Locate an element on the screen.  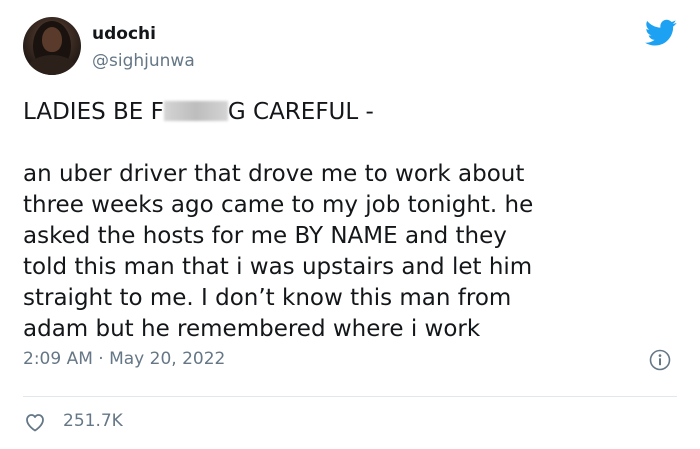
censored-word is located at coordinates (195, 111).